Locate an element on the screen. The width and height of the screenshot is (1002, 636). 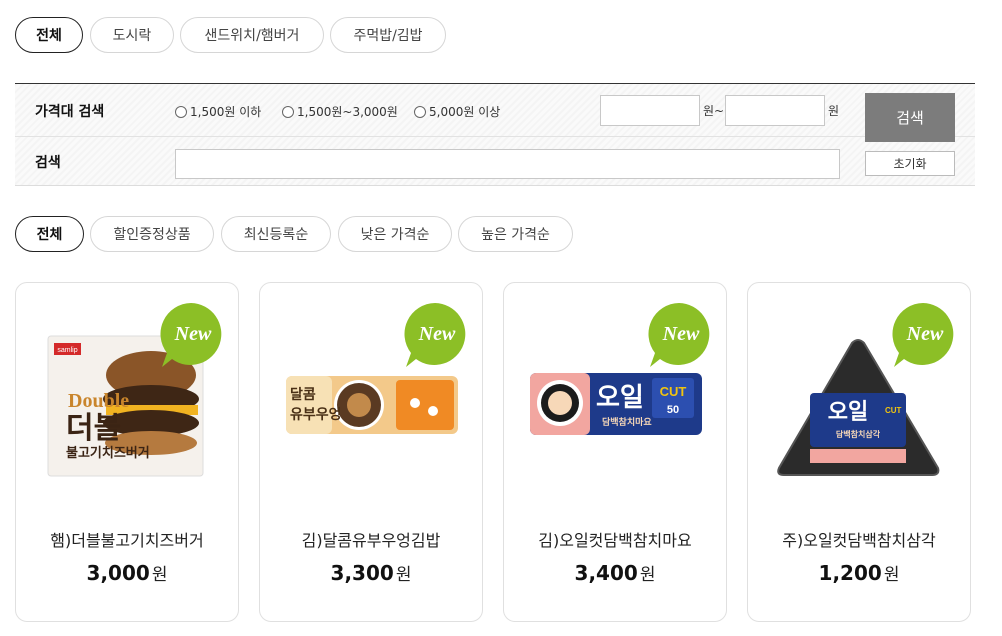
package-title-ko: 더블 is located at coordinates (93, 428).